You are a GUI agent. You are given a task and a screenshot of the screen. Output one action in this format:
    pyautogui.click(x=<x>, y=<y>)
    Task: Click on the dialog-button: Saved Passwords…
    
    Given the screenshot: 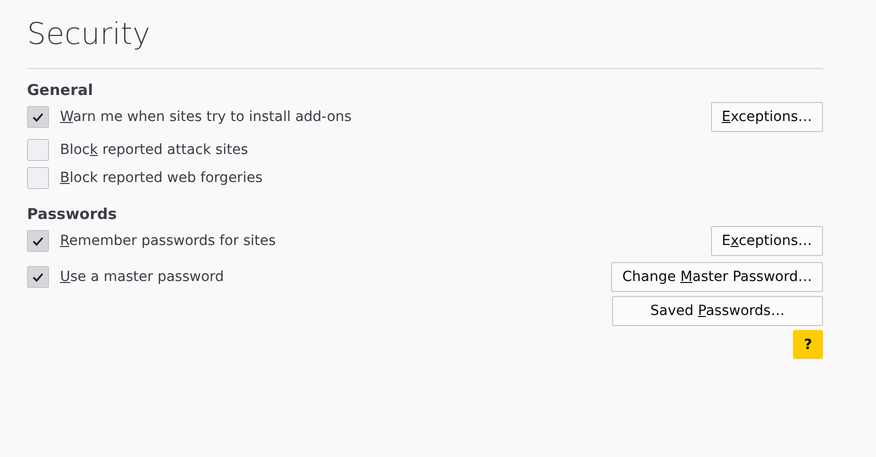 What is the action you would take?
    pyautogui.click(x=717, y=311)
    